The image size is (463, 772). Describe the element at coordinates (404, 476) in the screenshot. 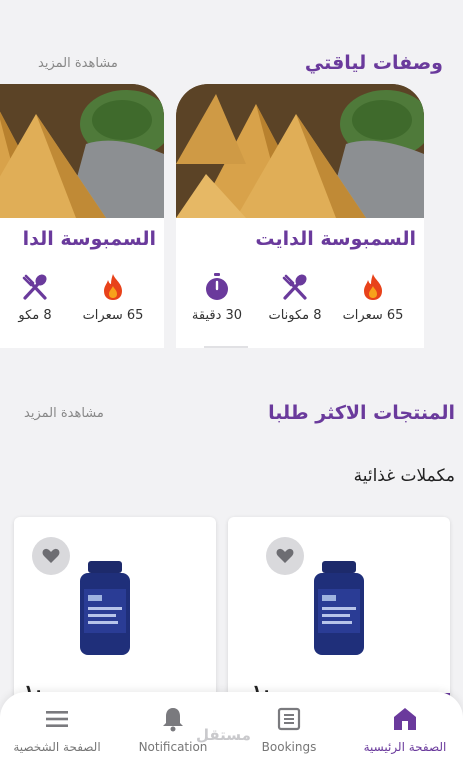

I see `products-category-title: مكملات غذائية` at that location.